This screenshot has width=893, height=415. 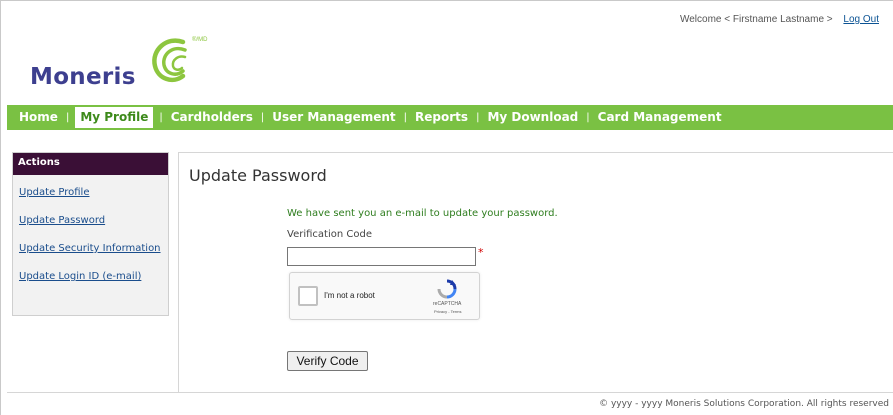 I want to click on logo-text: Moneris, so click(x=83, y=77).